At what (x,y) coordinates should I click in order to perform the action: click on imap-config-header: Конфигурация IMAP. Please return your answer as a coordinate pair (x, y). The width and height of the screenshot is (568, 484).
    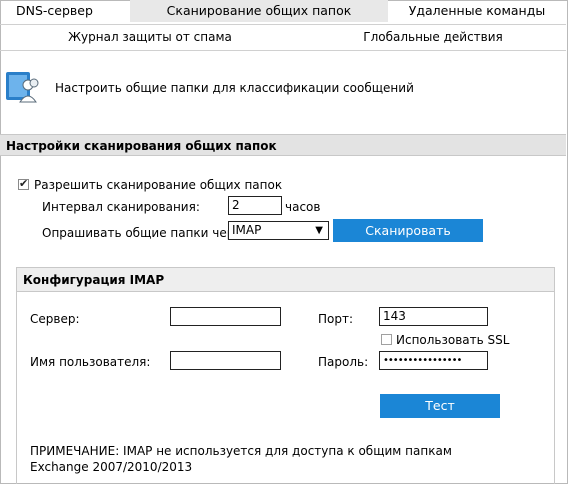
    Looking at the image, I should click on (285, 280).